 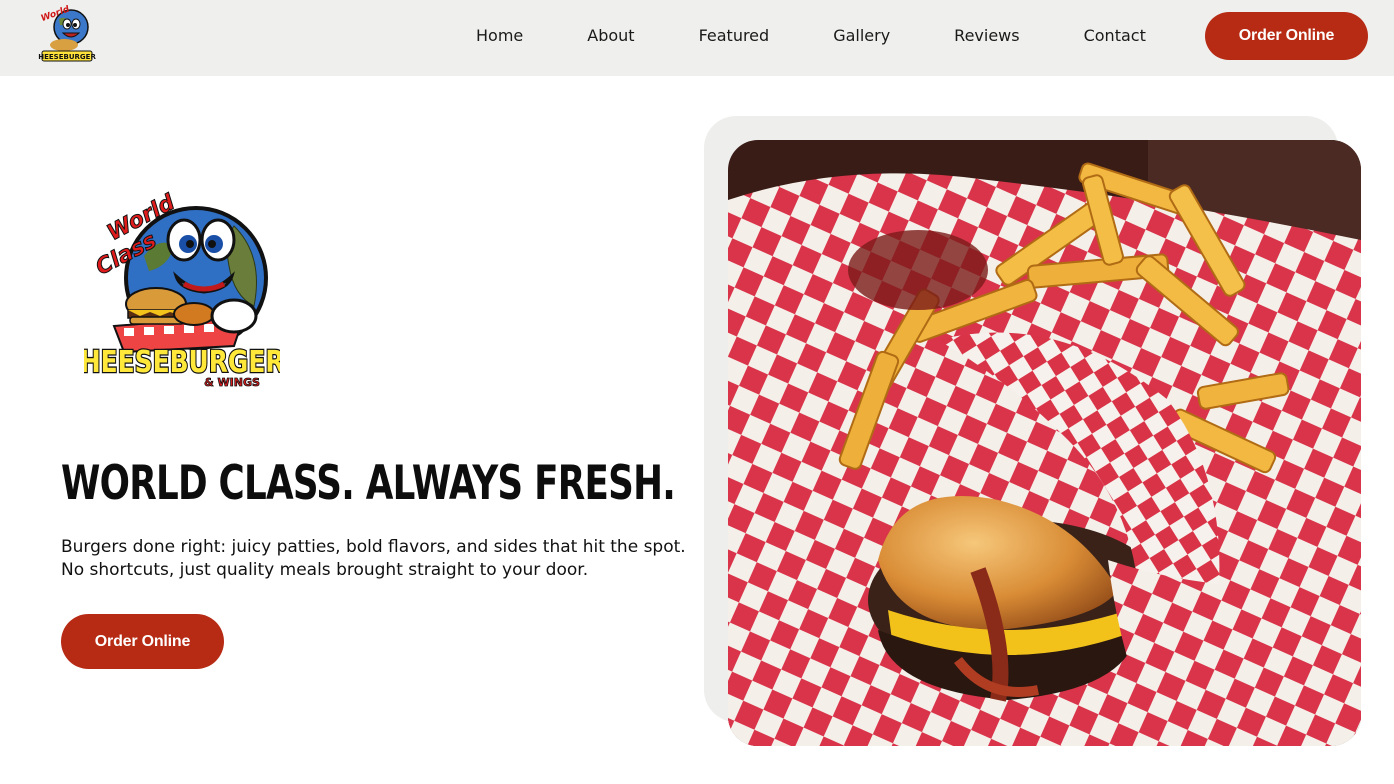 What do you see at coordinates (368, 483) in the screenshot?
I see `hero-title: WORLD CLASS. ALWAYS FRESH.` at bounding box center [368, 483].